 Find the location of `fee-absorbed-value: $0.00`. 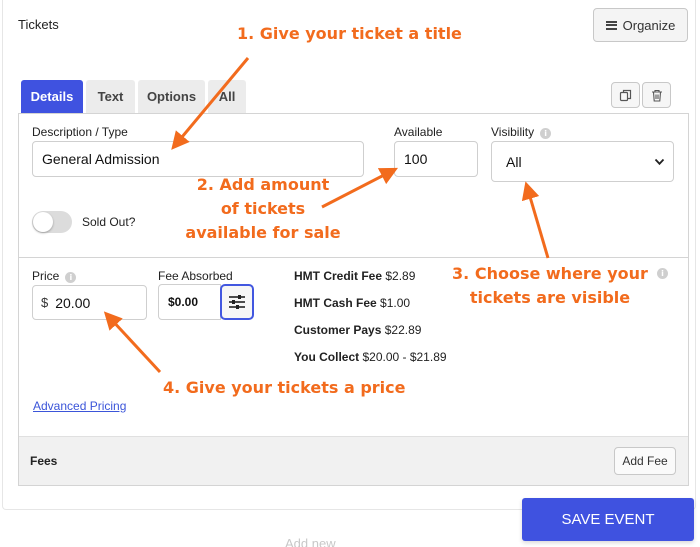

fee-absorbed-value: $0.00 is located at coordinates (183, 302).